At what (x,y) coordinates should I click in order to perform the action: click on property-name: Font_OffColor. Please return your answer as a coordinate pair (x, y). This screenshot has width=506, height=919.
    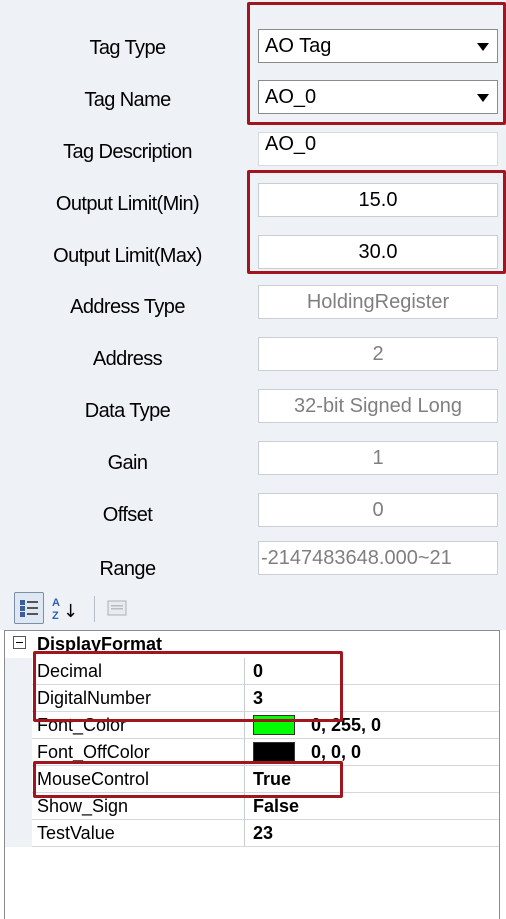
    Looking at the image, I should click on (93, 752).